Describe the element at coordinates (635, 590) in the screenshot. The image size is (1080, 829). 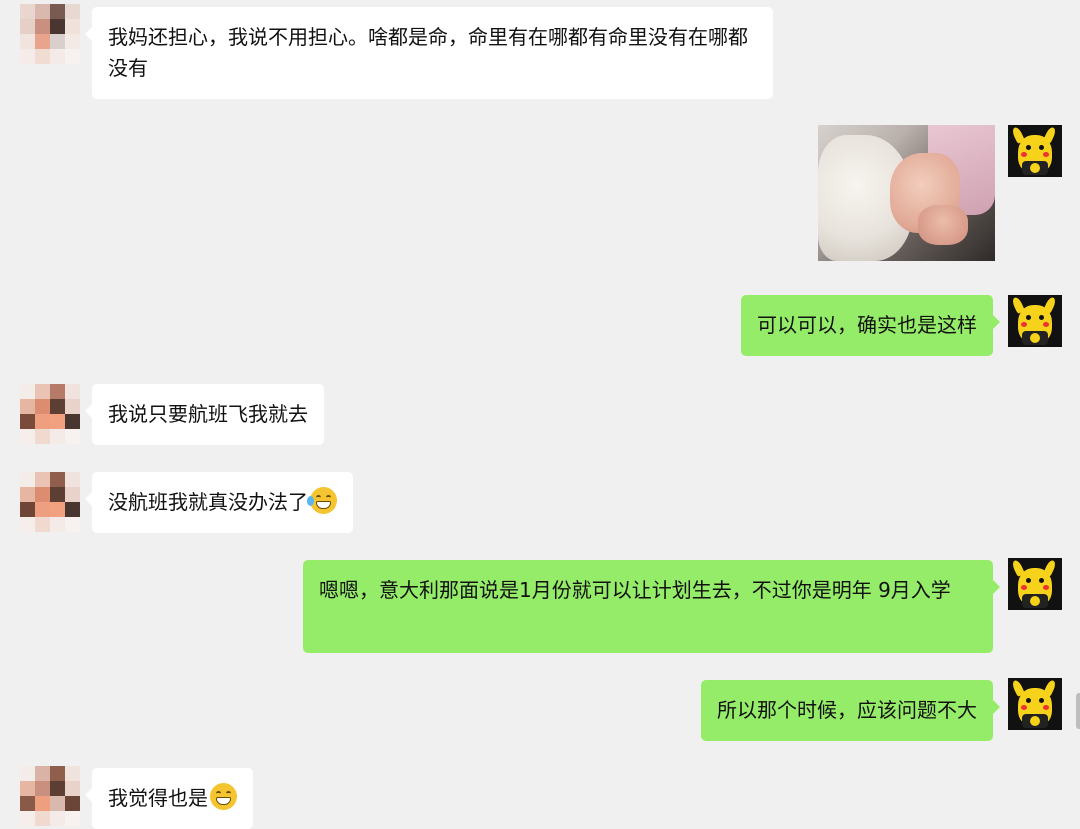
I see `message-text: 嗯嗯，意大利那面说是1月份就可以让计划生去，不过你是明年 9月入学` at that location.